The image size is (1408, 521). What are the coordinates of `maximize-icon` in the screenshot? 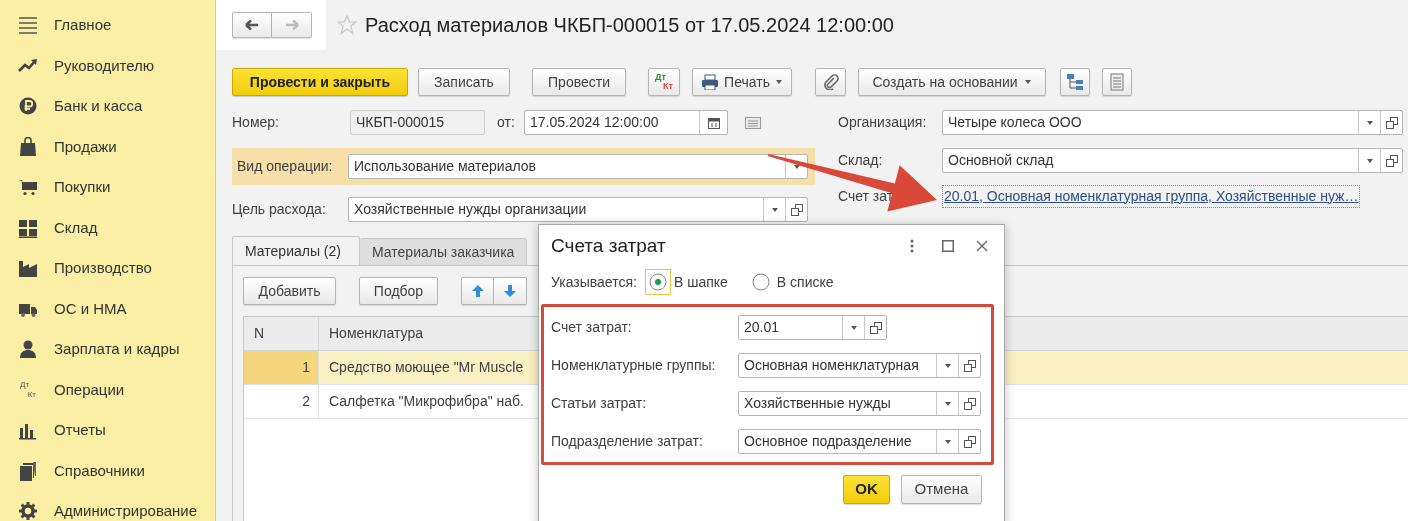 It's located at (948, 246).